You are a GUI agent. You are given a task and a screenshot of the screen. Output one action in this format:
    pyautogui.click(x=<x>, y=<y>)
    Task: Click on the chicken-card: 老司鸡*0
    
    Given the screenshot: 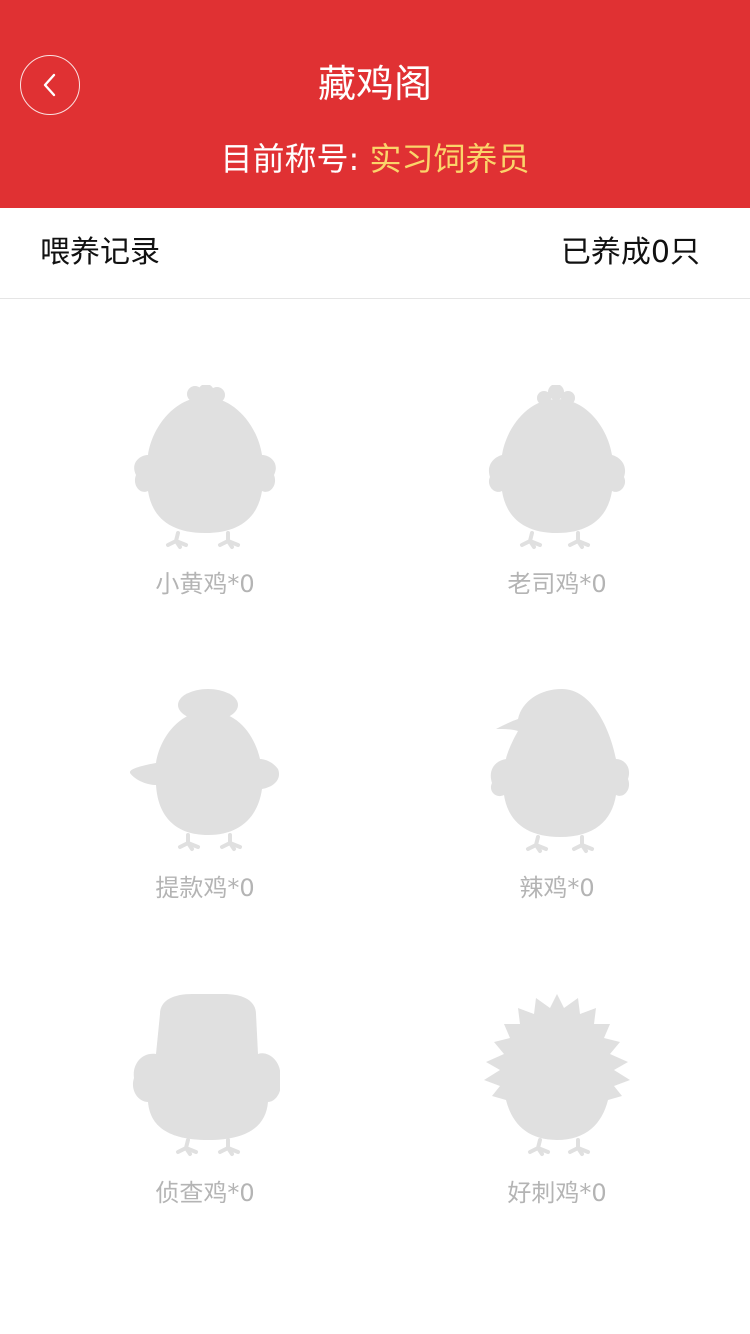 What is the action you would take?
    pyautogui.click(x=557, y=510)
    